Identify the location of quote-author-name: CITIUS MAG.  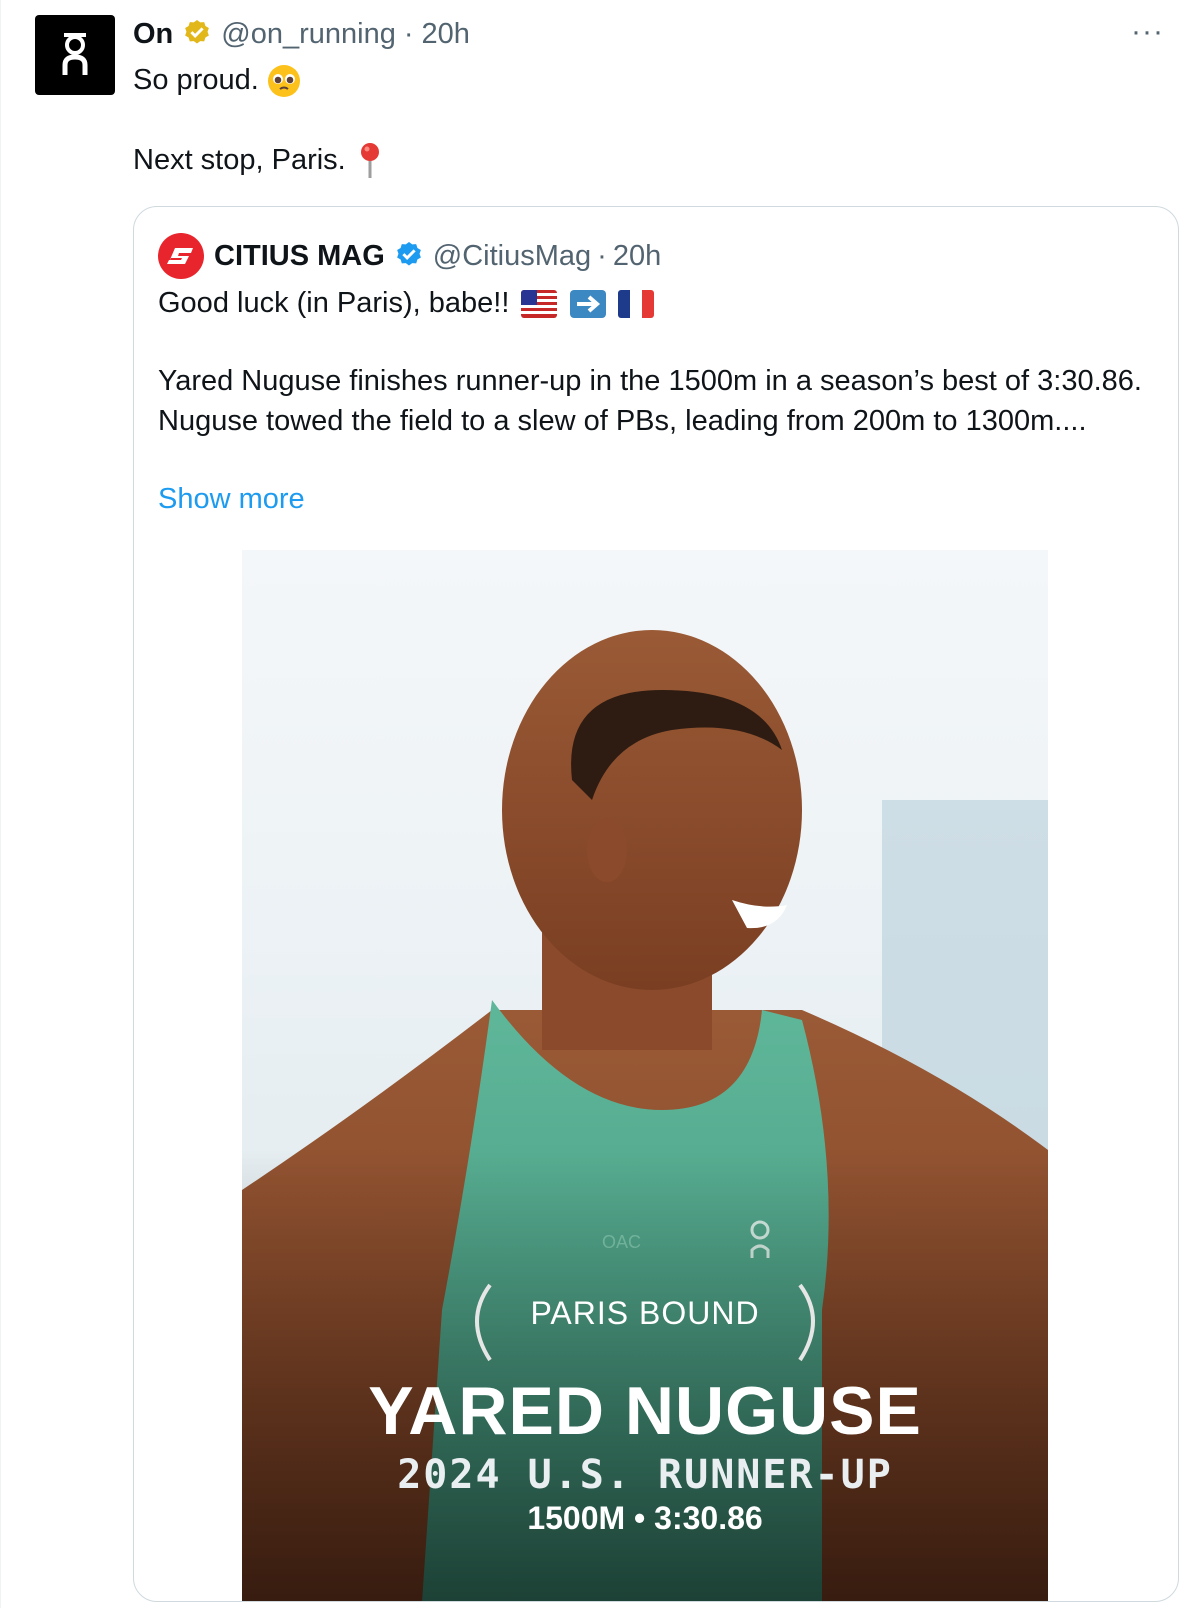
(299, 256).